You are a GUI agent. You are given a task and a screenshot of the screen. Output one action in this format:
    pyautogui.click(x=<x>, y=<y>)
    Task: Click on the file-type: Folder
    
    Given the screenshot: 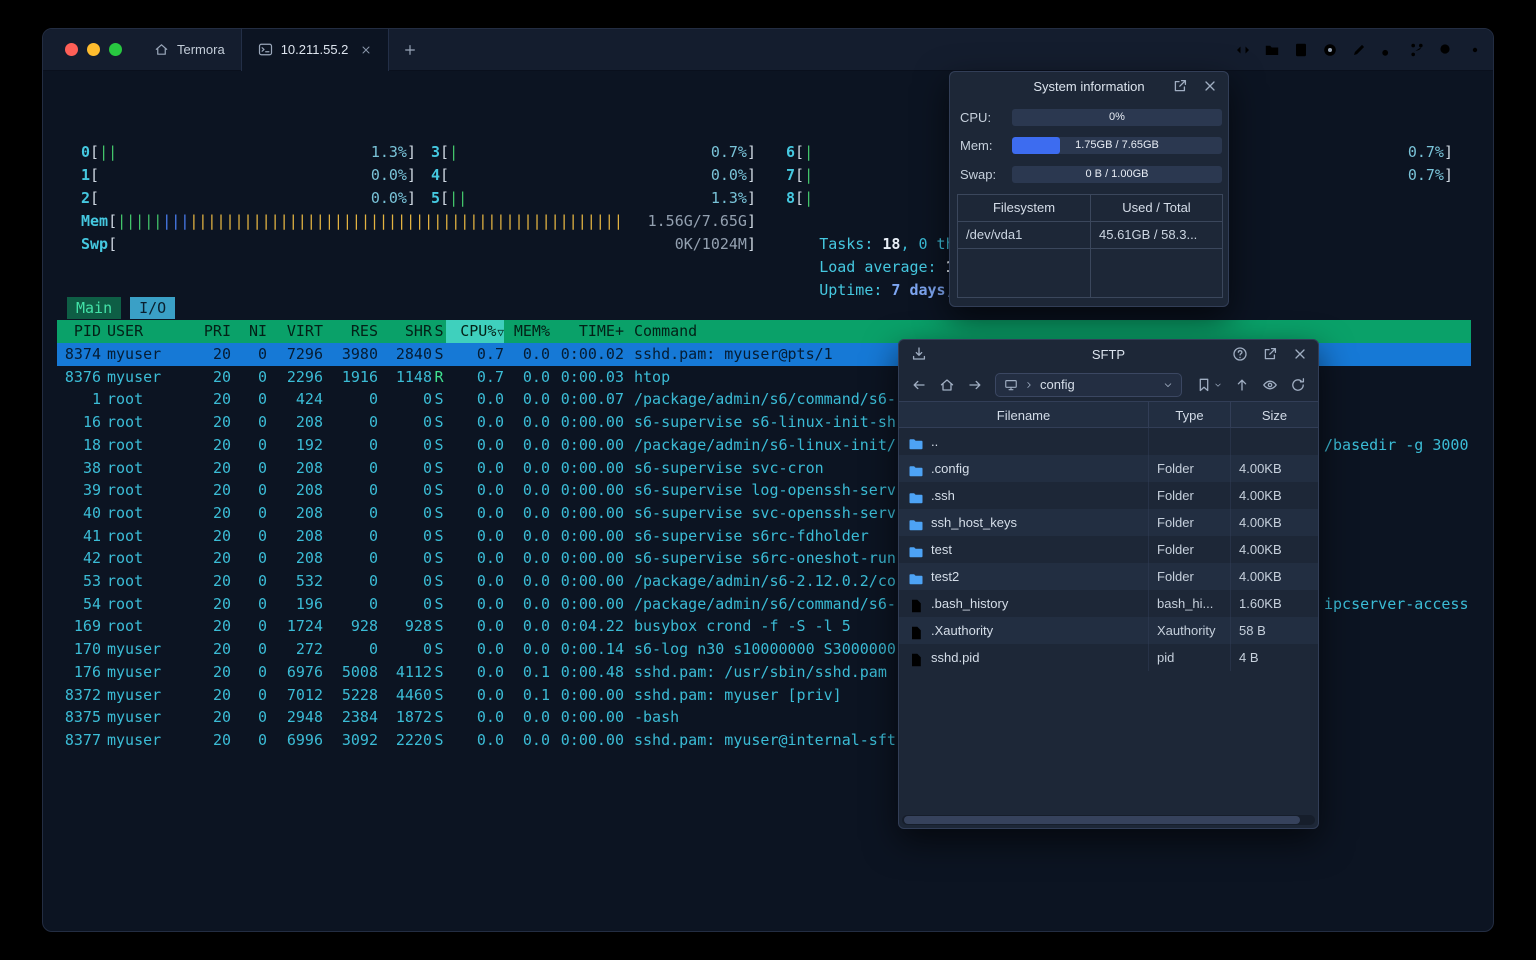 What is the action you would take?
    pyautogui.click(x=1190, y=495)
    